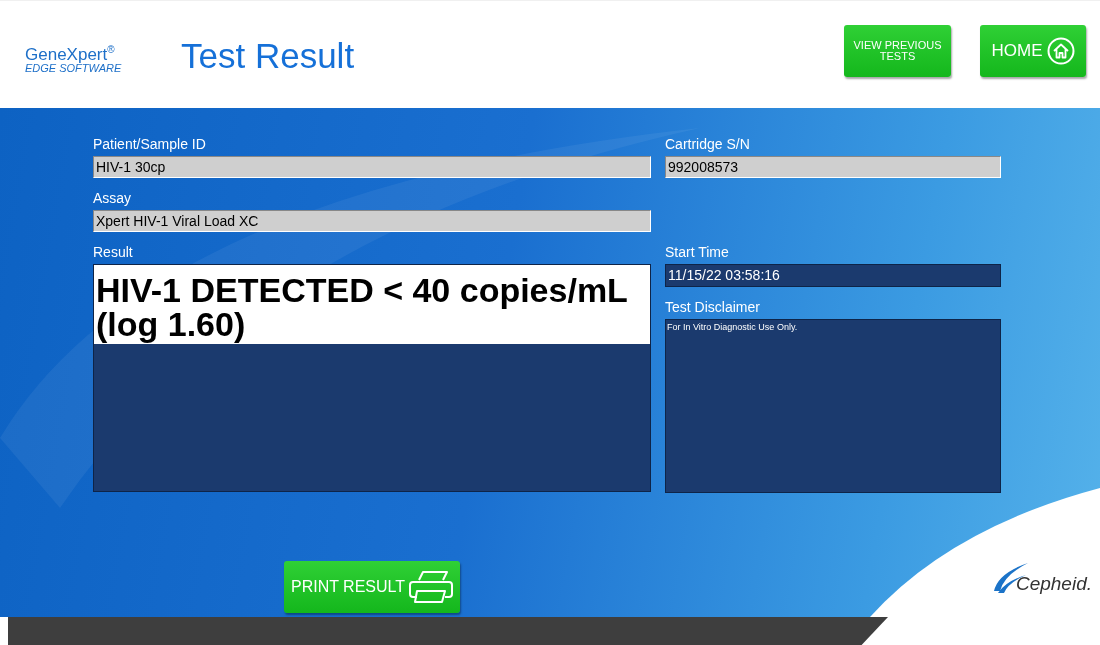  What do you see at coordinates (372, 304) in the screenshot?
I see `result-text: HIV-1 DETECTED < 40 copies/mL (log 1.60)` at bounding box center [372, 304].